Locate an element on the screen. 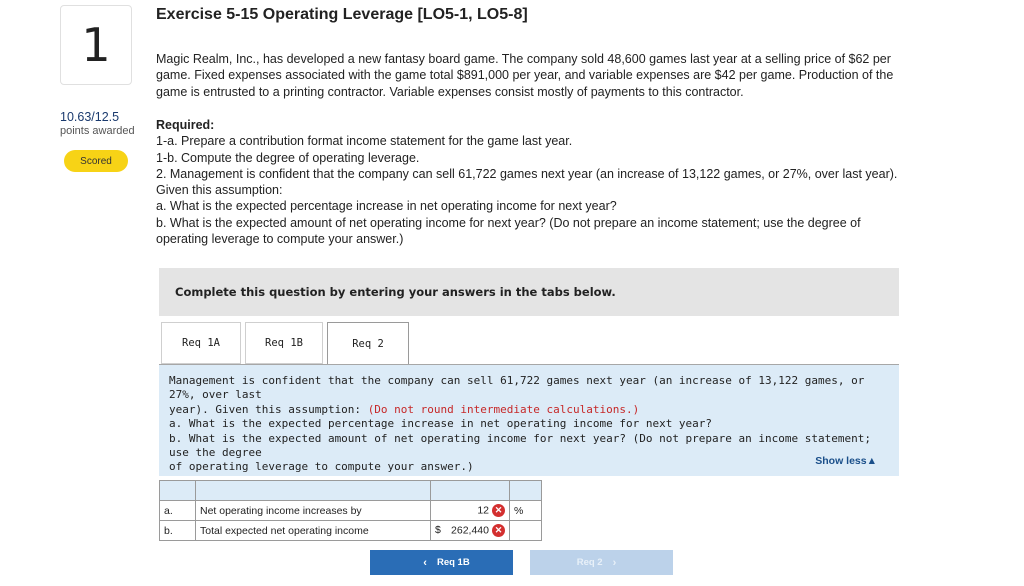 This screenshot has width=1024, height=586. chevron-left-icon: ‹ is located at coordinates (425, 562).